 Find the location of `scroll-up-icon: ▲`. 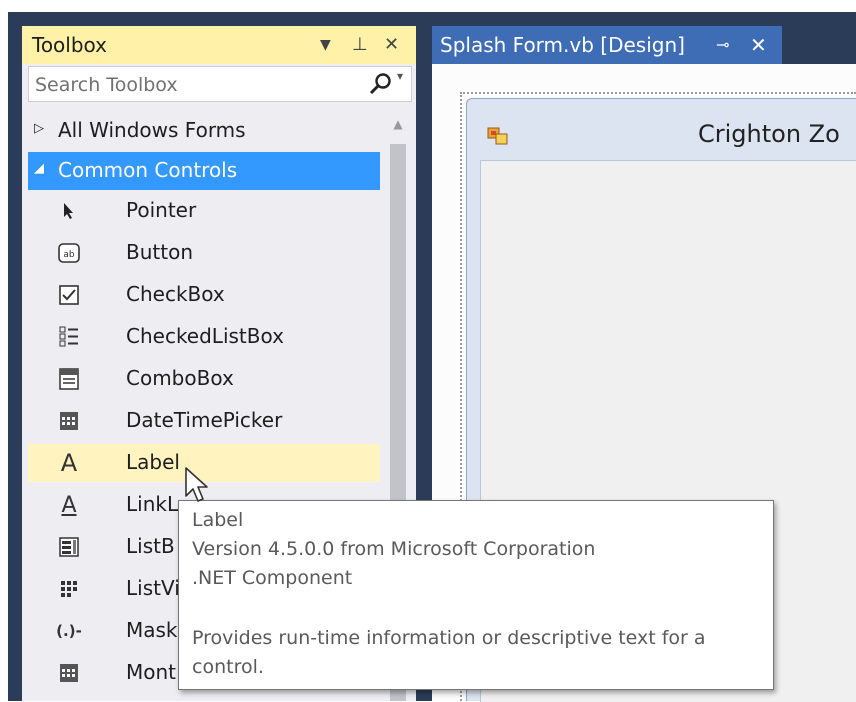

scroll-up-icon: ▲ is located at coordinates (398, 124).